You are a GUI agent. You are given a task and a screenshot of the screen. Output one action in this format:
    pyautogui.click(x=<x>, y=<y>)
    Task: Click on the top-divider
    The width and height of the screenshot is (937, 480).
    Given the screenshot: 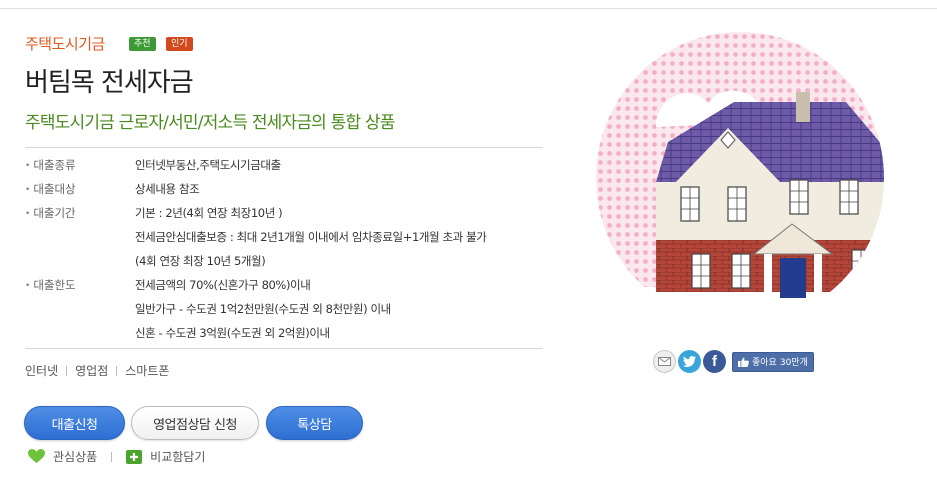 What is the action you would take?
    pyautogui.click(x=468, y=8)
    